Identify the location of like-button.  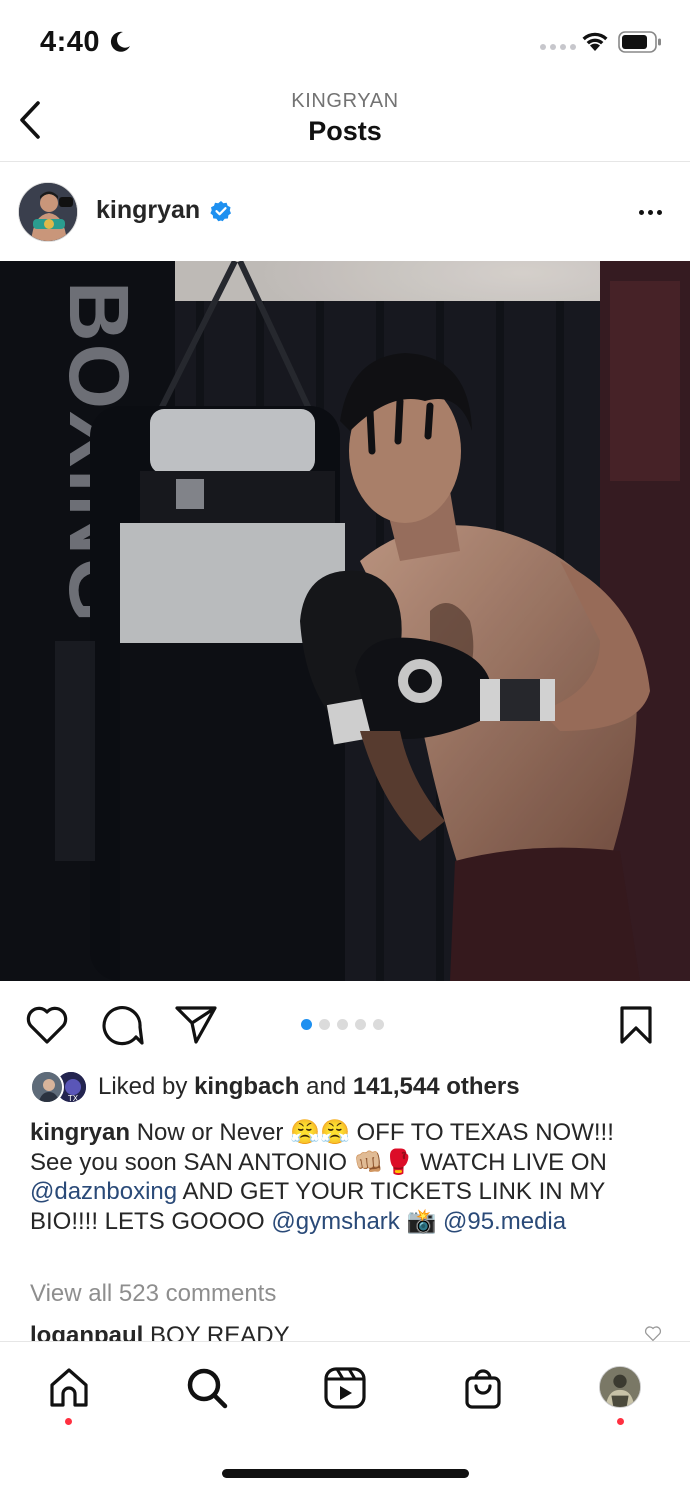
(47, 1025).